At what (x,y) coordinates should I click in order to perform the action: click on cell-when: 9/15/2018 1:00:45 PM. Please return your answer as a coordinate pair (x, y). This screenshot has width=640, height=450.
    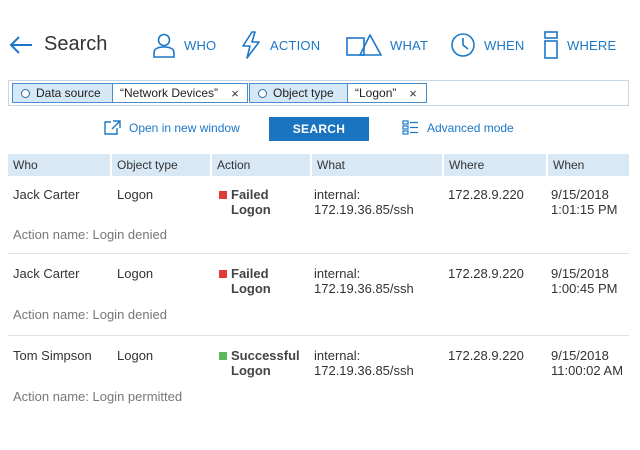
    Looking at the image, I should click on (584, 281).